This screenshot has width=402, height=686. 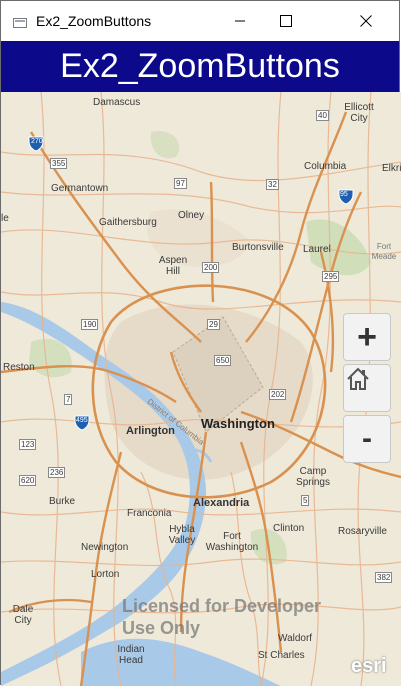 I want to click on place-indian-head: Indian Head, so click(x=131, y=655).